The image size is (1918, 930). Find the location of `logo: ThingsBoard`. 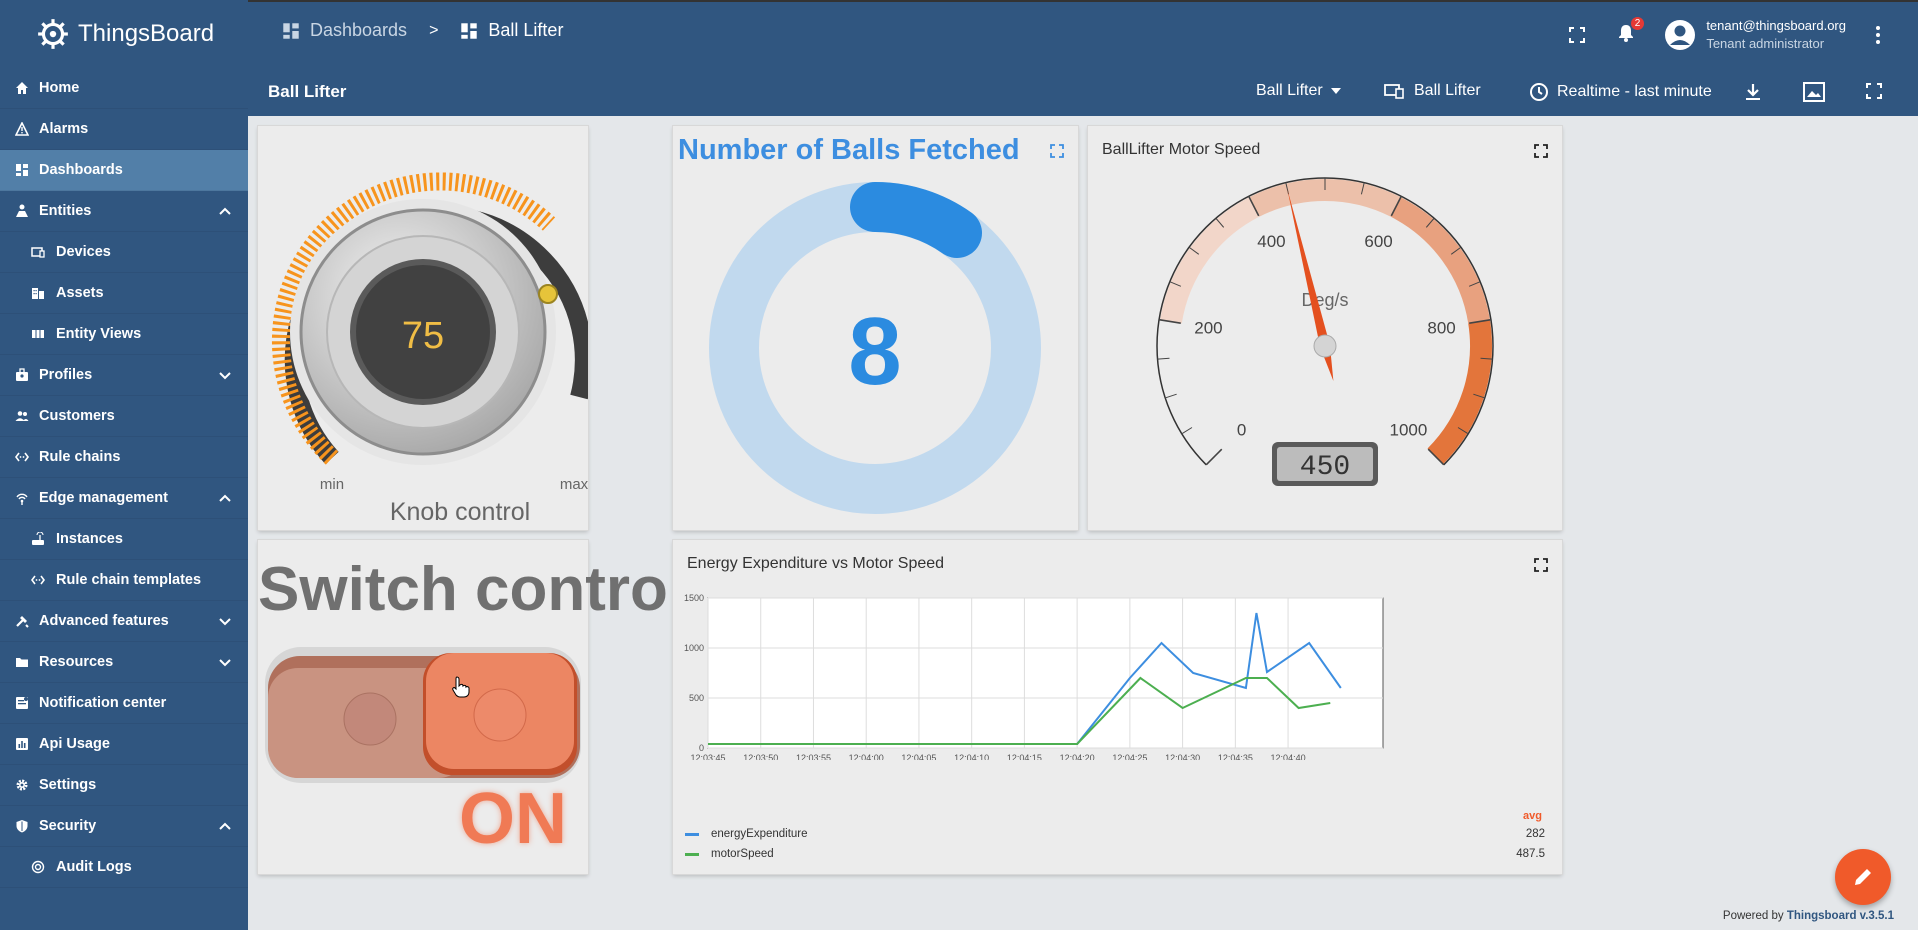

logo: ThingsBoard is located at coordinates (124, 34).